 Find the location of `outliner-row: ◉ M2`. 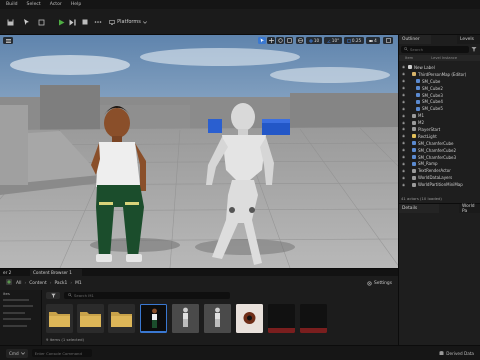

outliner-row: ◉ M2 is located at coordinates (439, 122).